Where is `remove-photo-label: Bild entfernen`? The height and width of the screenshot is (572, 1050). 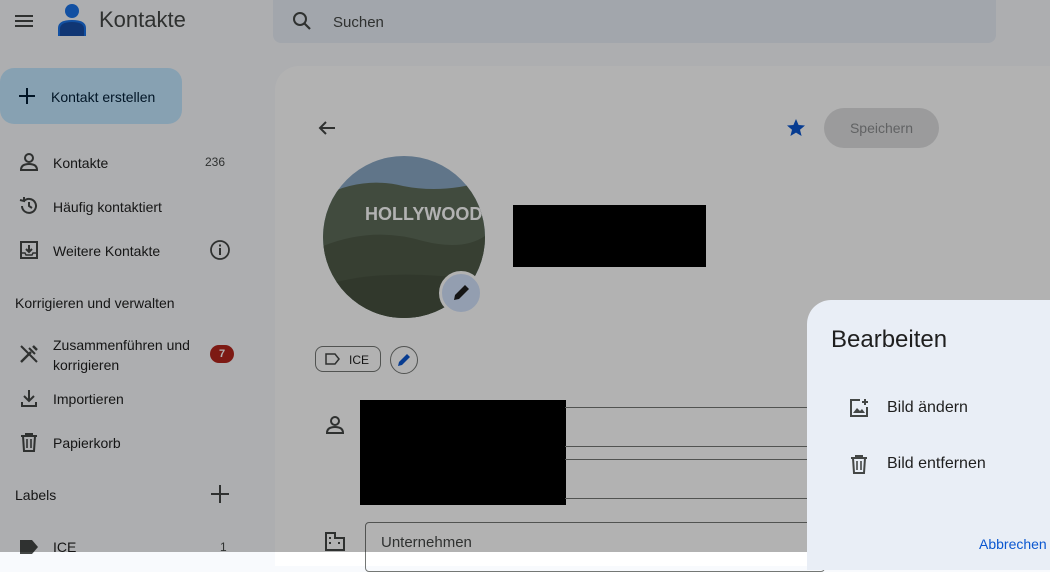 remove-photo-label: Bild entfernen is located at coordinates (936, 463).